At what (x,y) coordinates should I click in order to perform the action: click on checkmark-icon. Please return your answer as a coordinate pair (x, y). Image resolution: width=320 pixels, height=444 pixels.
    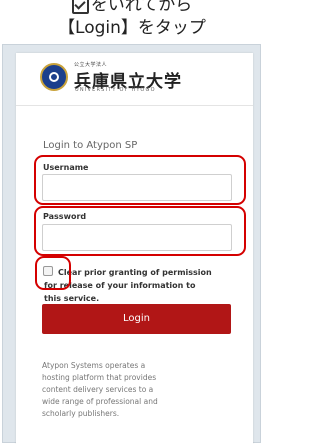
    Looking at the image, I should click on (80, 7).